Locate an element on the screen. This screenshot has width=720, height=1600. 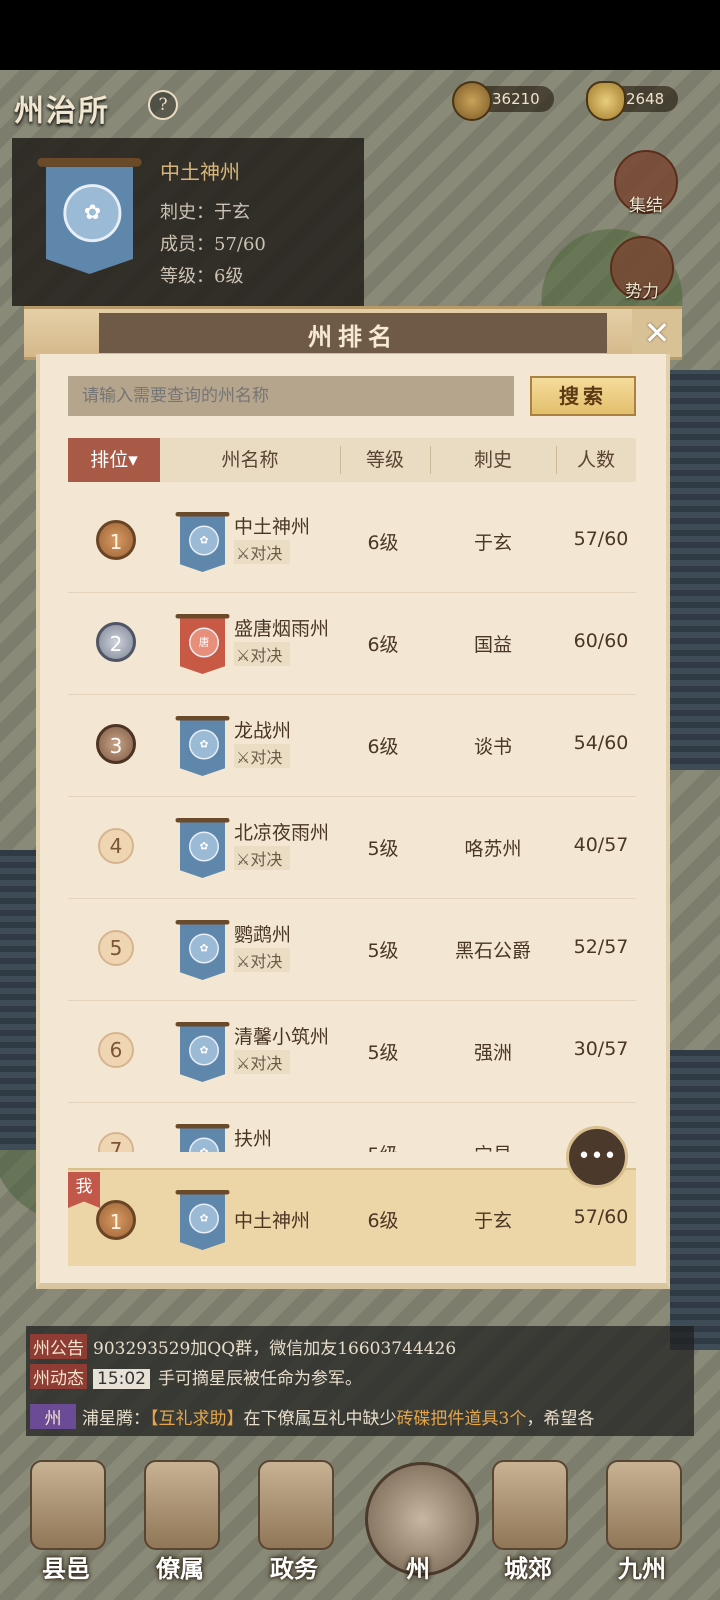
gather-button: 集结 is located at coordinates (646, 183).